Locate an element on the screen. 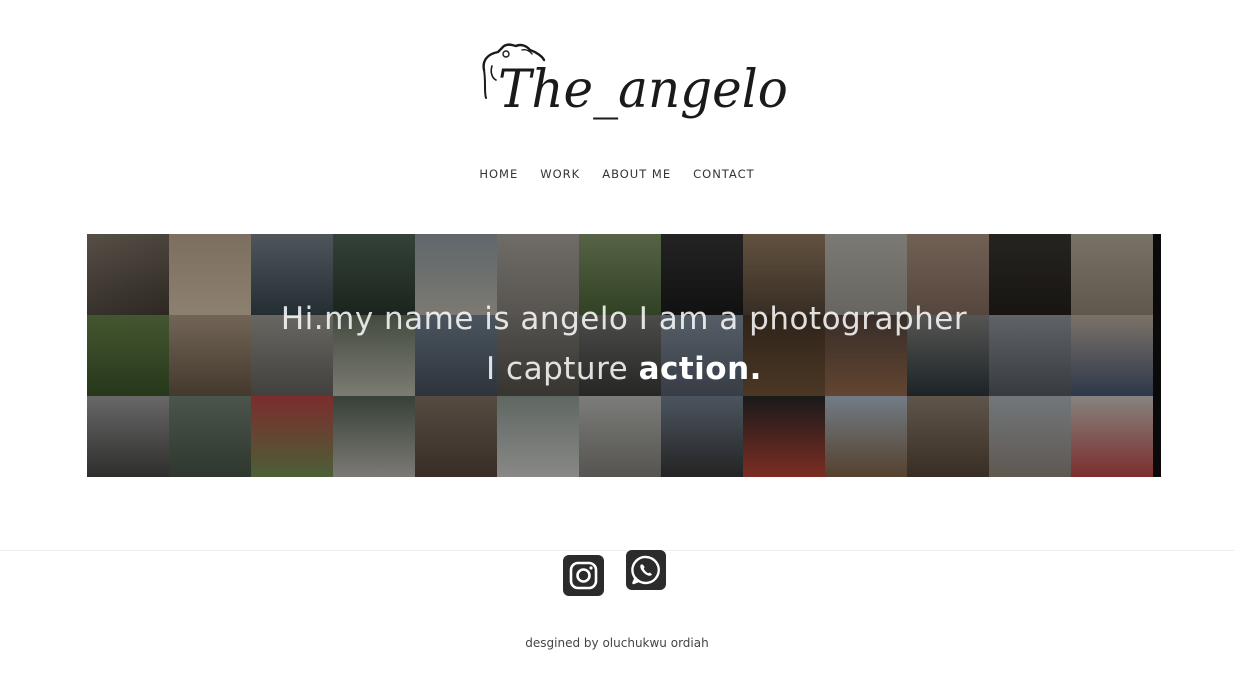 Image resolution: width=1234 pixels, height=676 pixels. nav-home: HOME is located at coordinates (498, 174).